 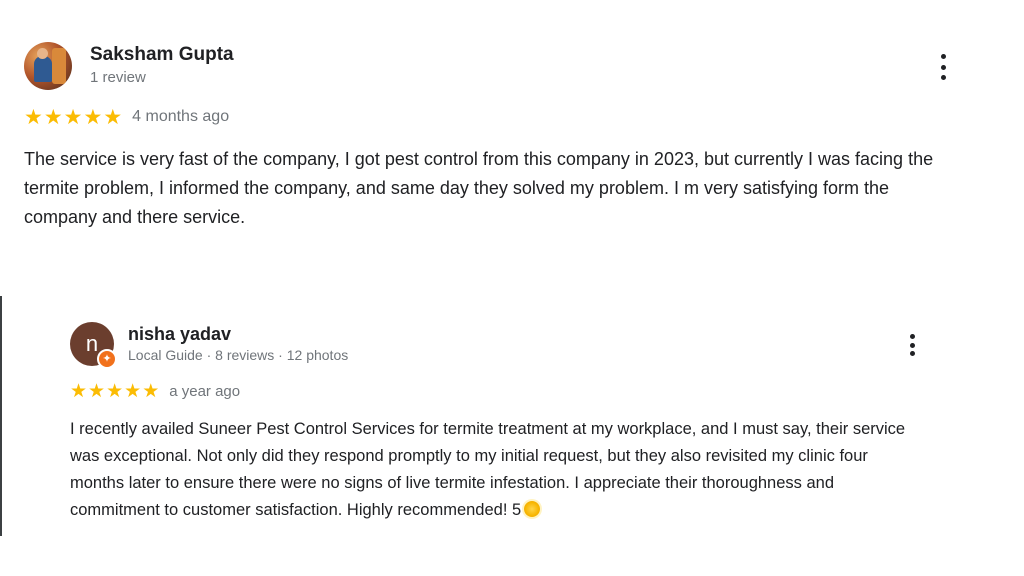 I want to click on reviewer-name: Saksham Gupta, so click(x=162, y=55).